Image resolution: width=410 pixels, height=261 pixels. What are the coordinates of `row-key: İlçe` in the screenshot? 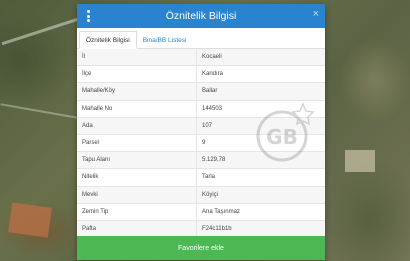 It's located at (137, 74).